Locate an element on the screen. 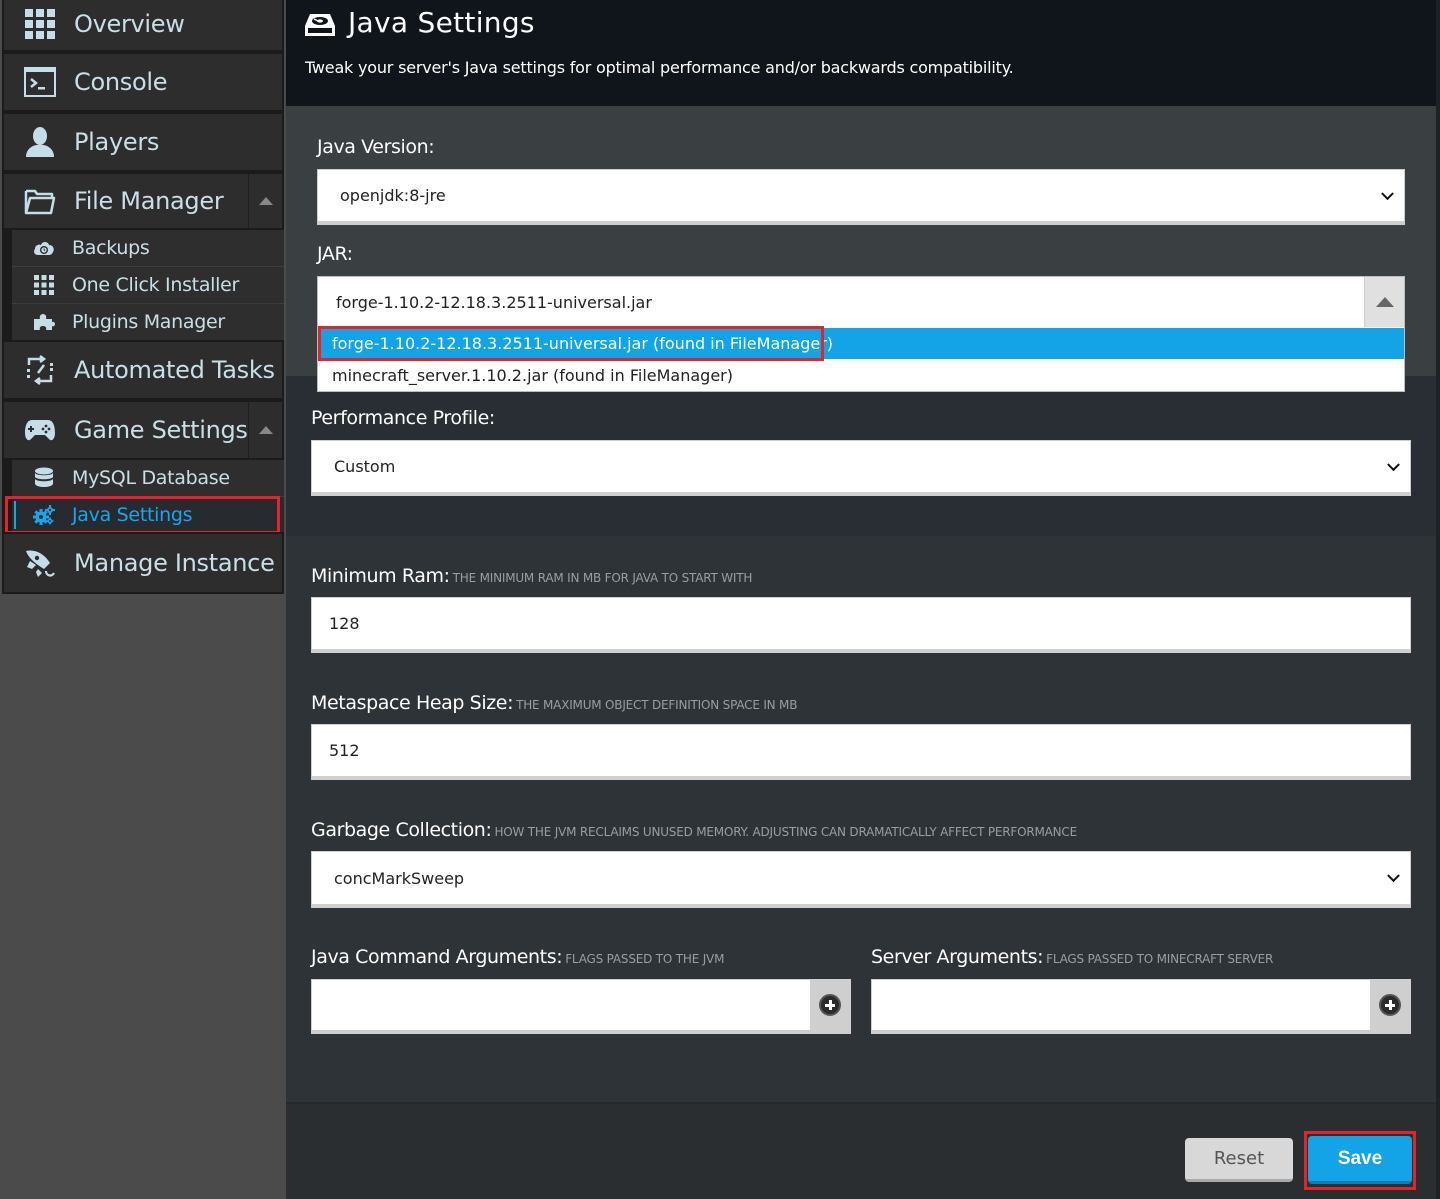 Image resolution: width=1440 pixels, height=1199 pixels. minimum-ram-input: 128 is located at coordinates (861, 625).